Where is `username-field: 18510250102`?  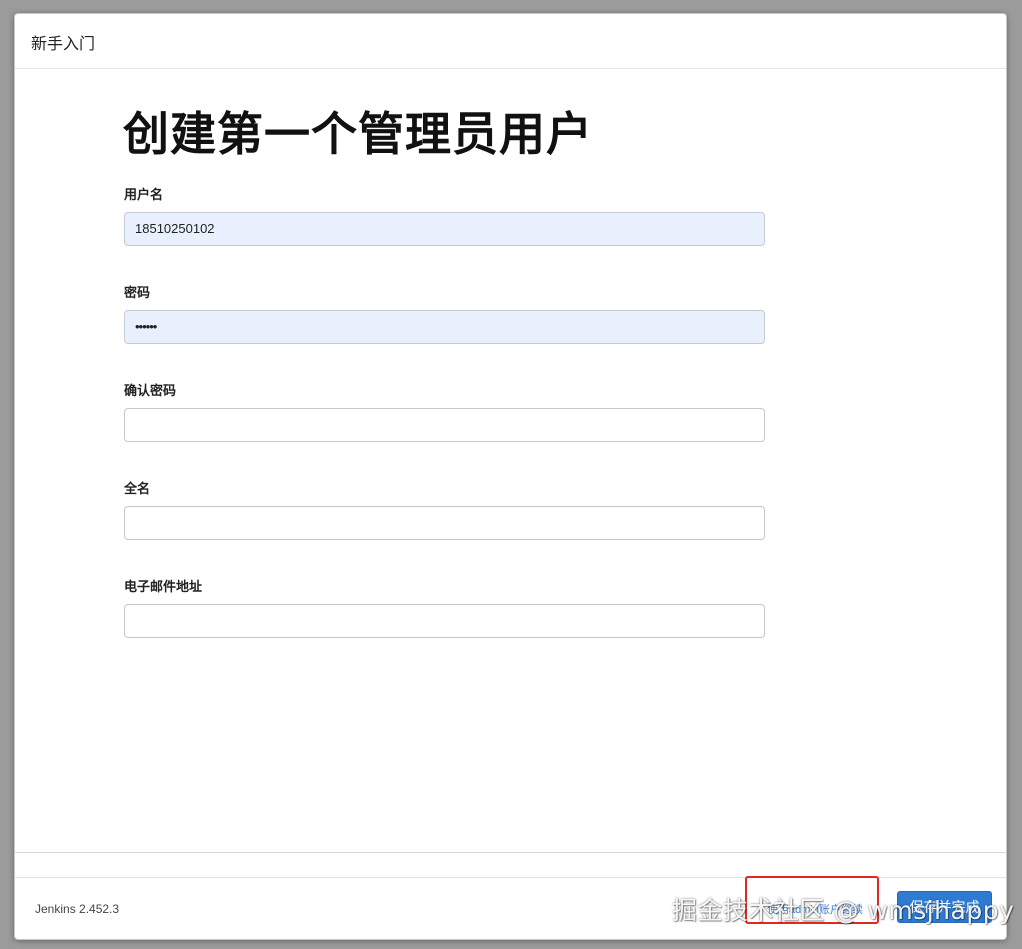 username-field: 18510250102 is located at coordinates (444, 229).